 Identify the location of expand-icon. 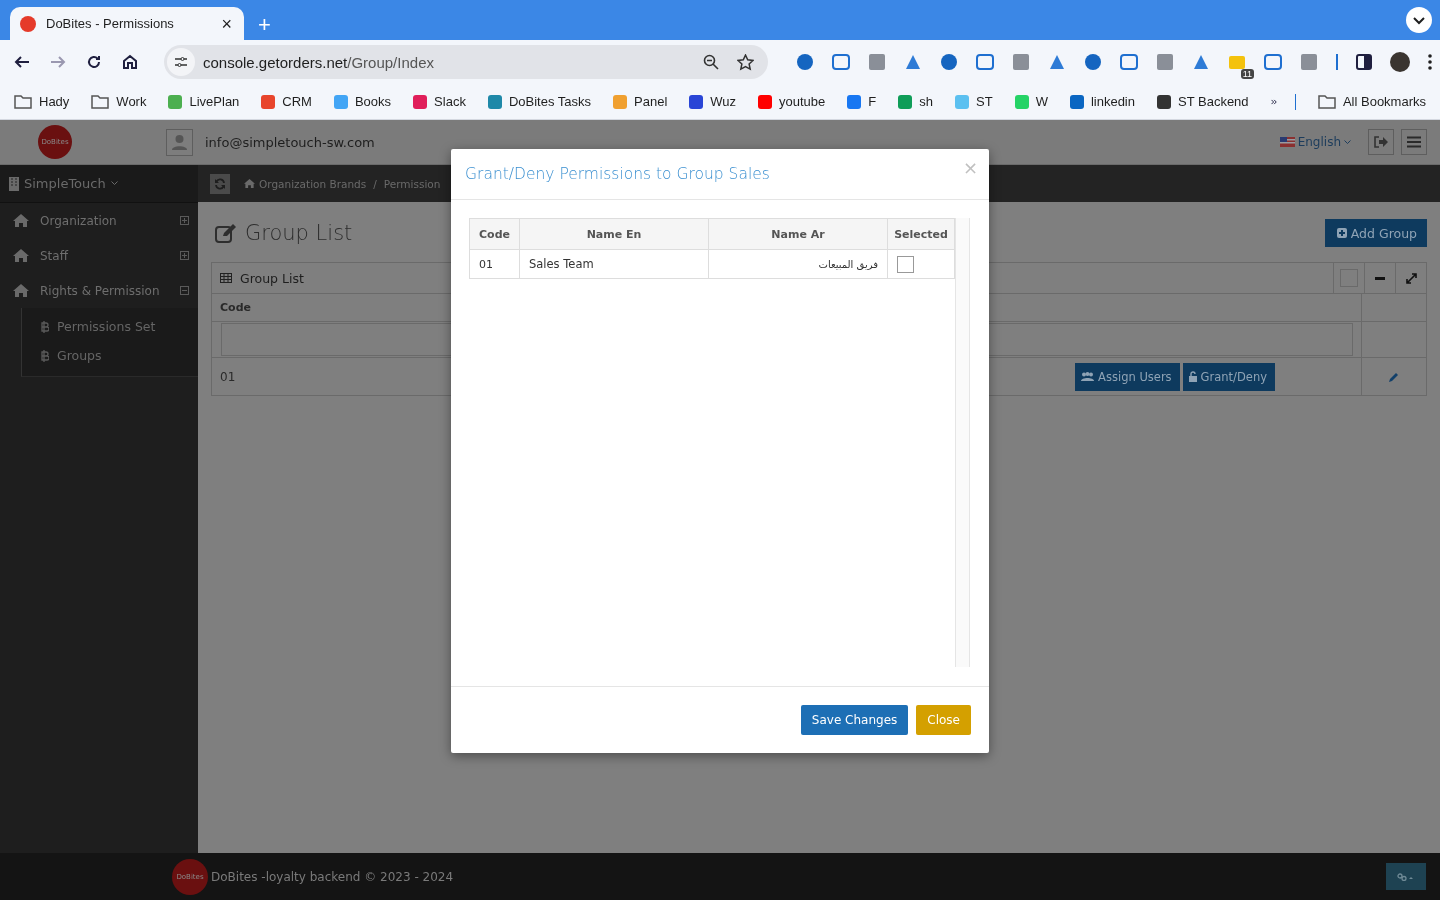
(1411, 278).